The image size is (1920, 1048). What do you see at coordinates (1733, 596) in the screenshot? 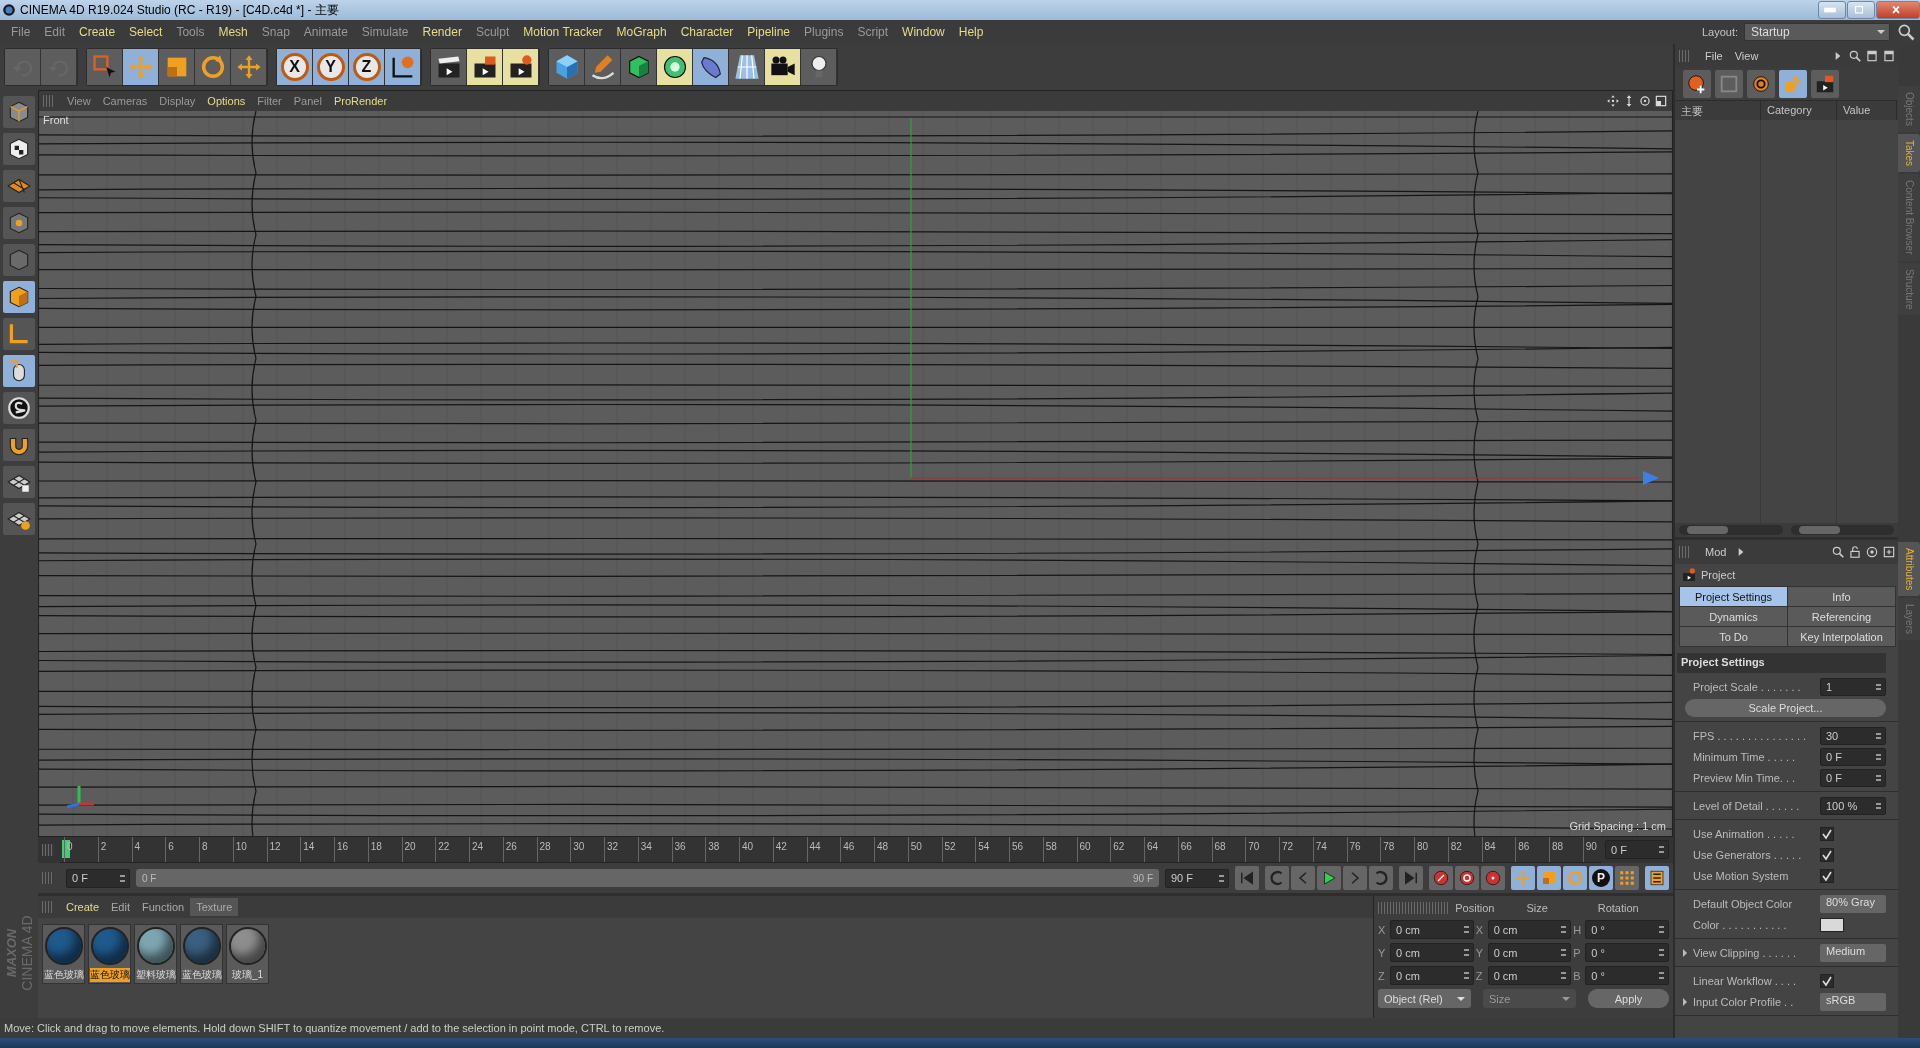
I see `tab: Project Settings` at bounding box center [1733, 596].